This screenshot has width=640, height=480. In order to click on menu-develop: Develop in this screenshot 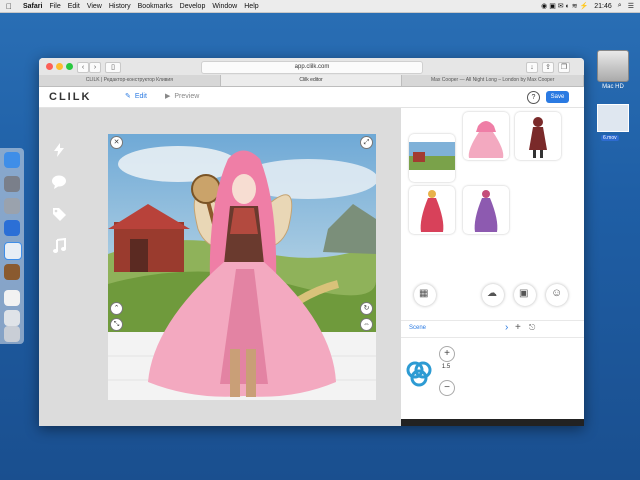, I will do `click(193, 6)`.